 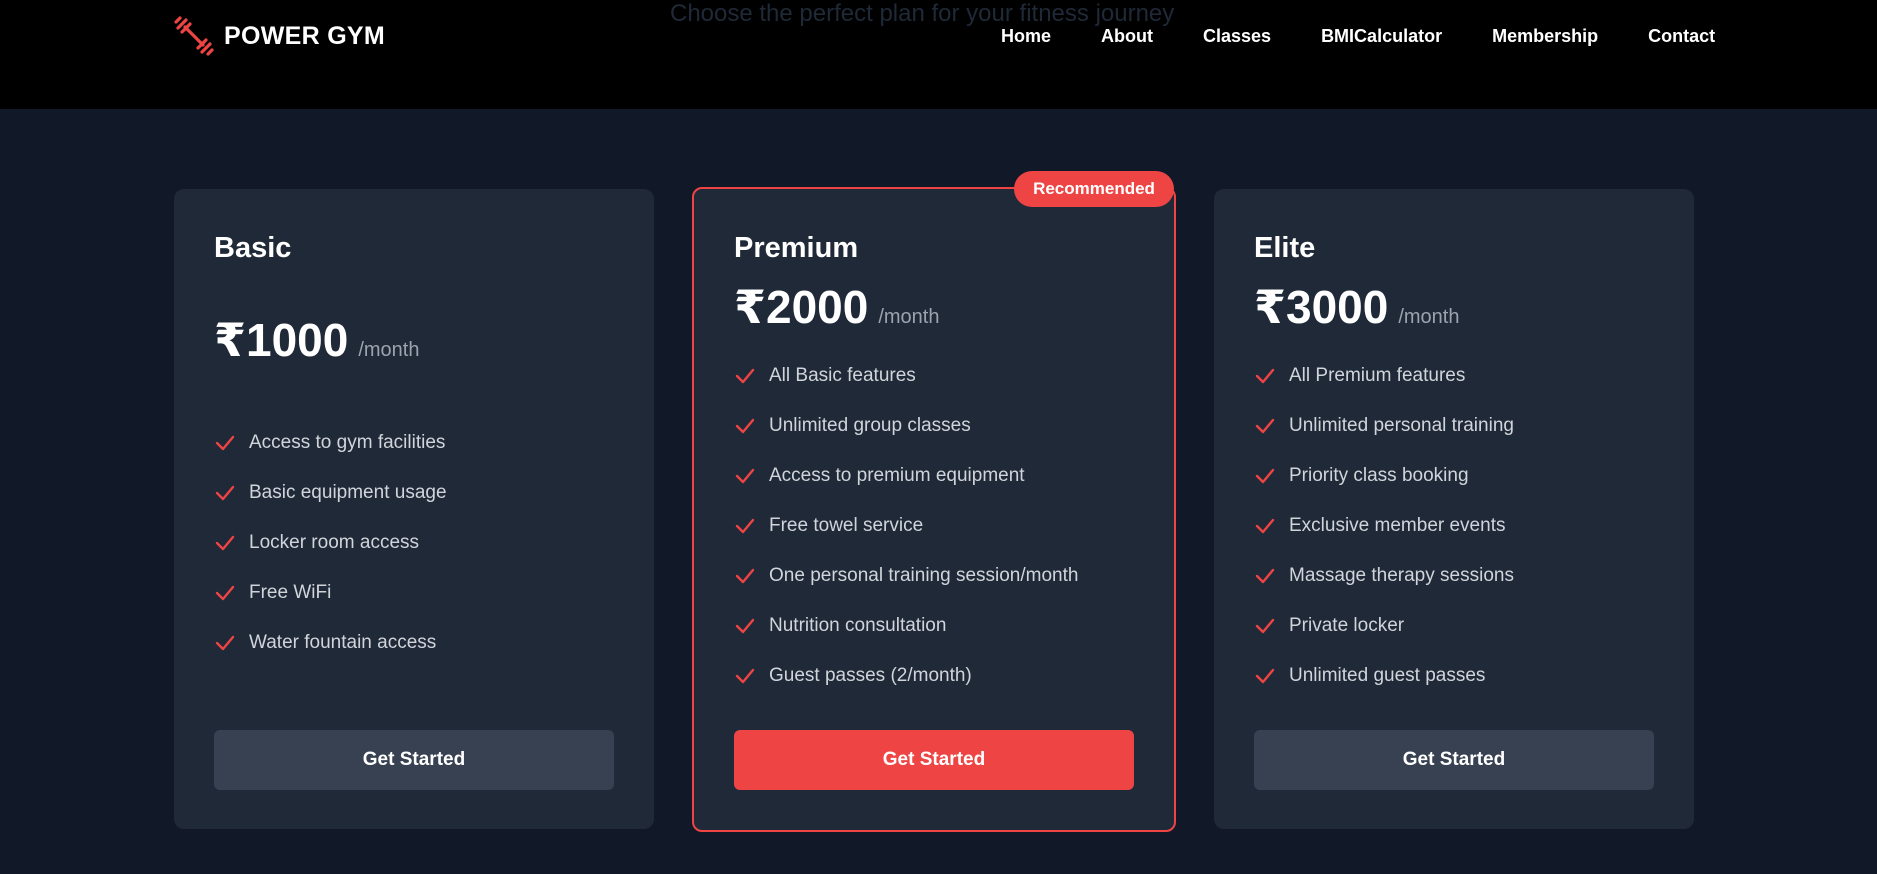 What do you see at coordinates (846, 525) in the screenshot?
I see `feature-text: Free towel service` at bounding box center [846, 525].